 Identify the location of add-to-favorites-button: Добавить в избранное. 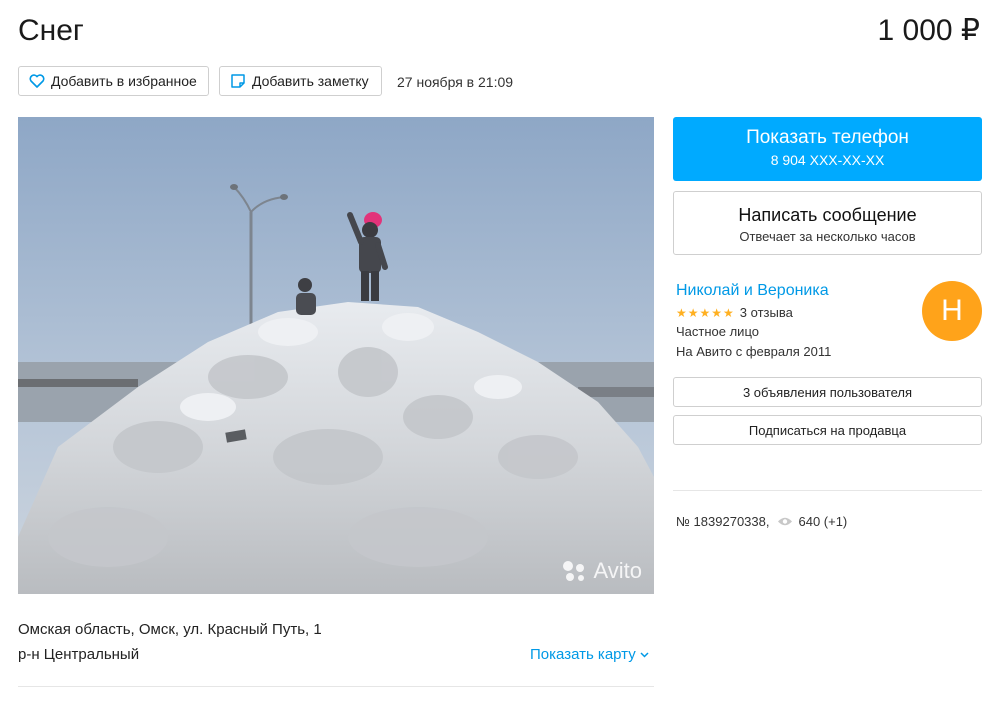
(113, 81).